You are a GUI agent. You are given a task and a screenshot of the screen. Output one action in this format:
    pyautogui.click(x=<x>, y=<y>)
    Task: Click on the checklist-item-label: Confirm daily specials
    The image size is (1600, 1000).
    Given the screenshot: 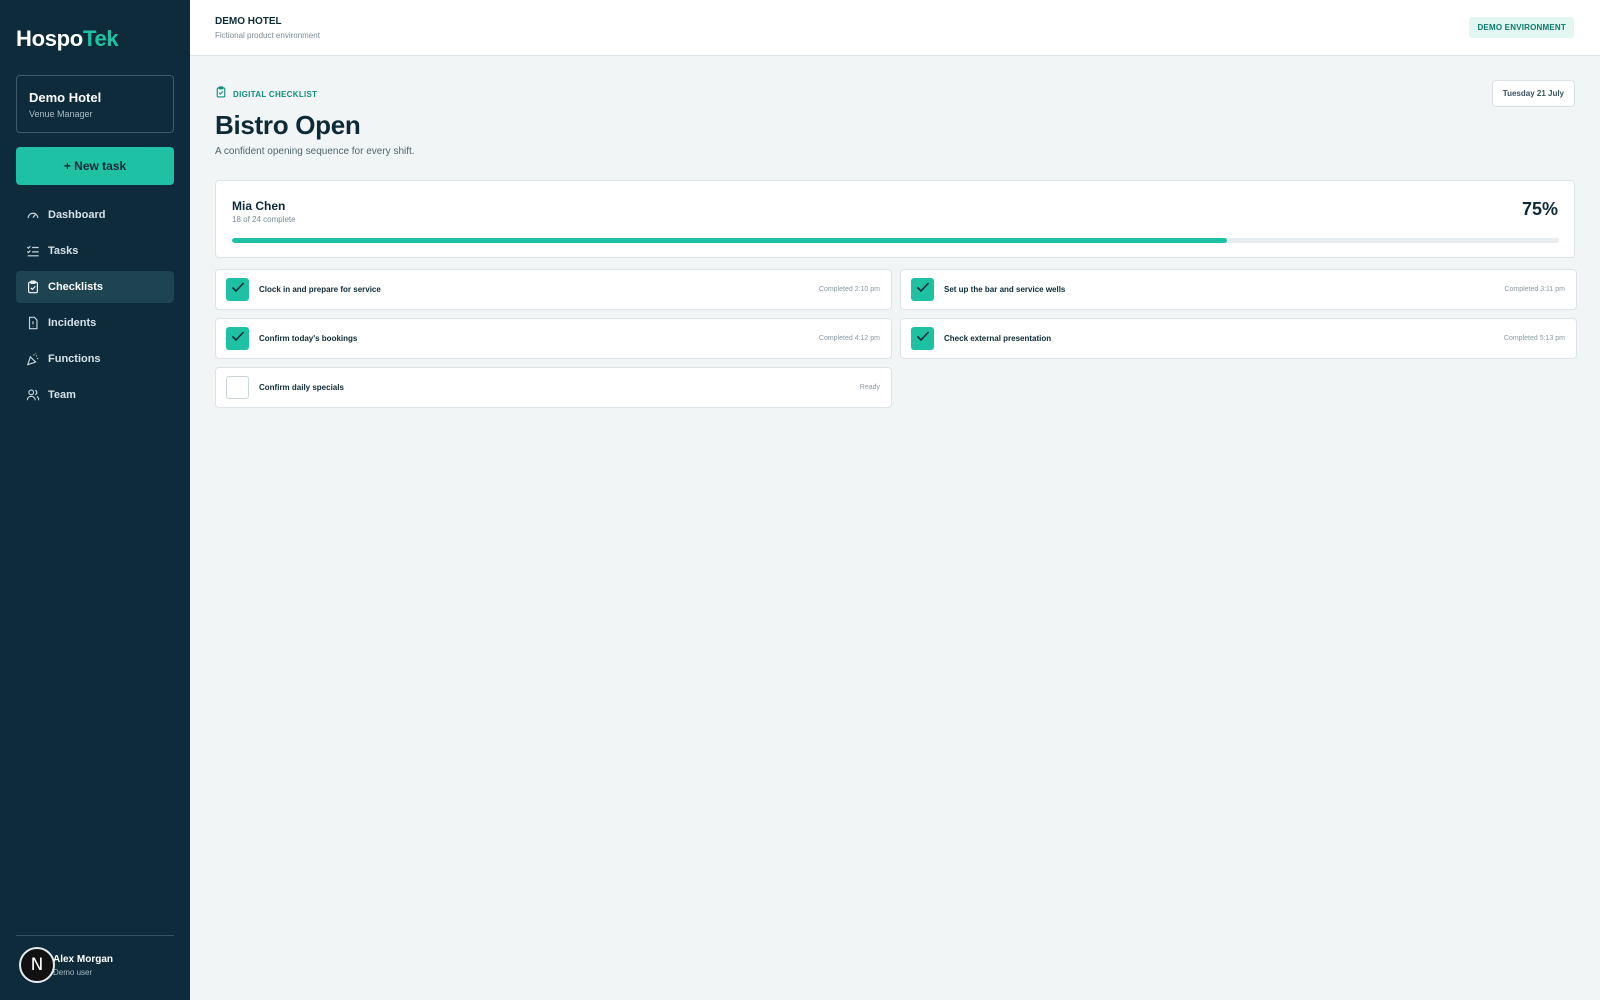 What is the action you would take?
    pyautogui.click(x=301, y=387)
    